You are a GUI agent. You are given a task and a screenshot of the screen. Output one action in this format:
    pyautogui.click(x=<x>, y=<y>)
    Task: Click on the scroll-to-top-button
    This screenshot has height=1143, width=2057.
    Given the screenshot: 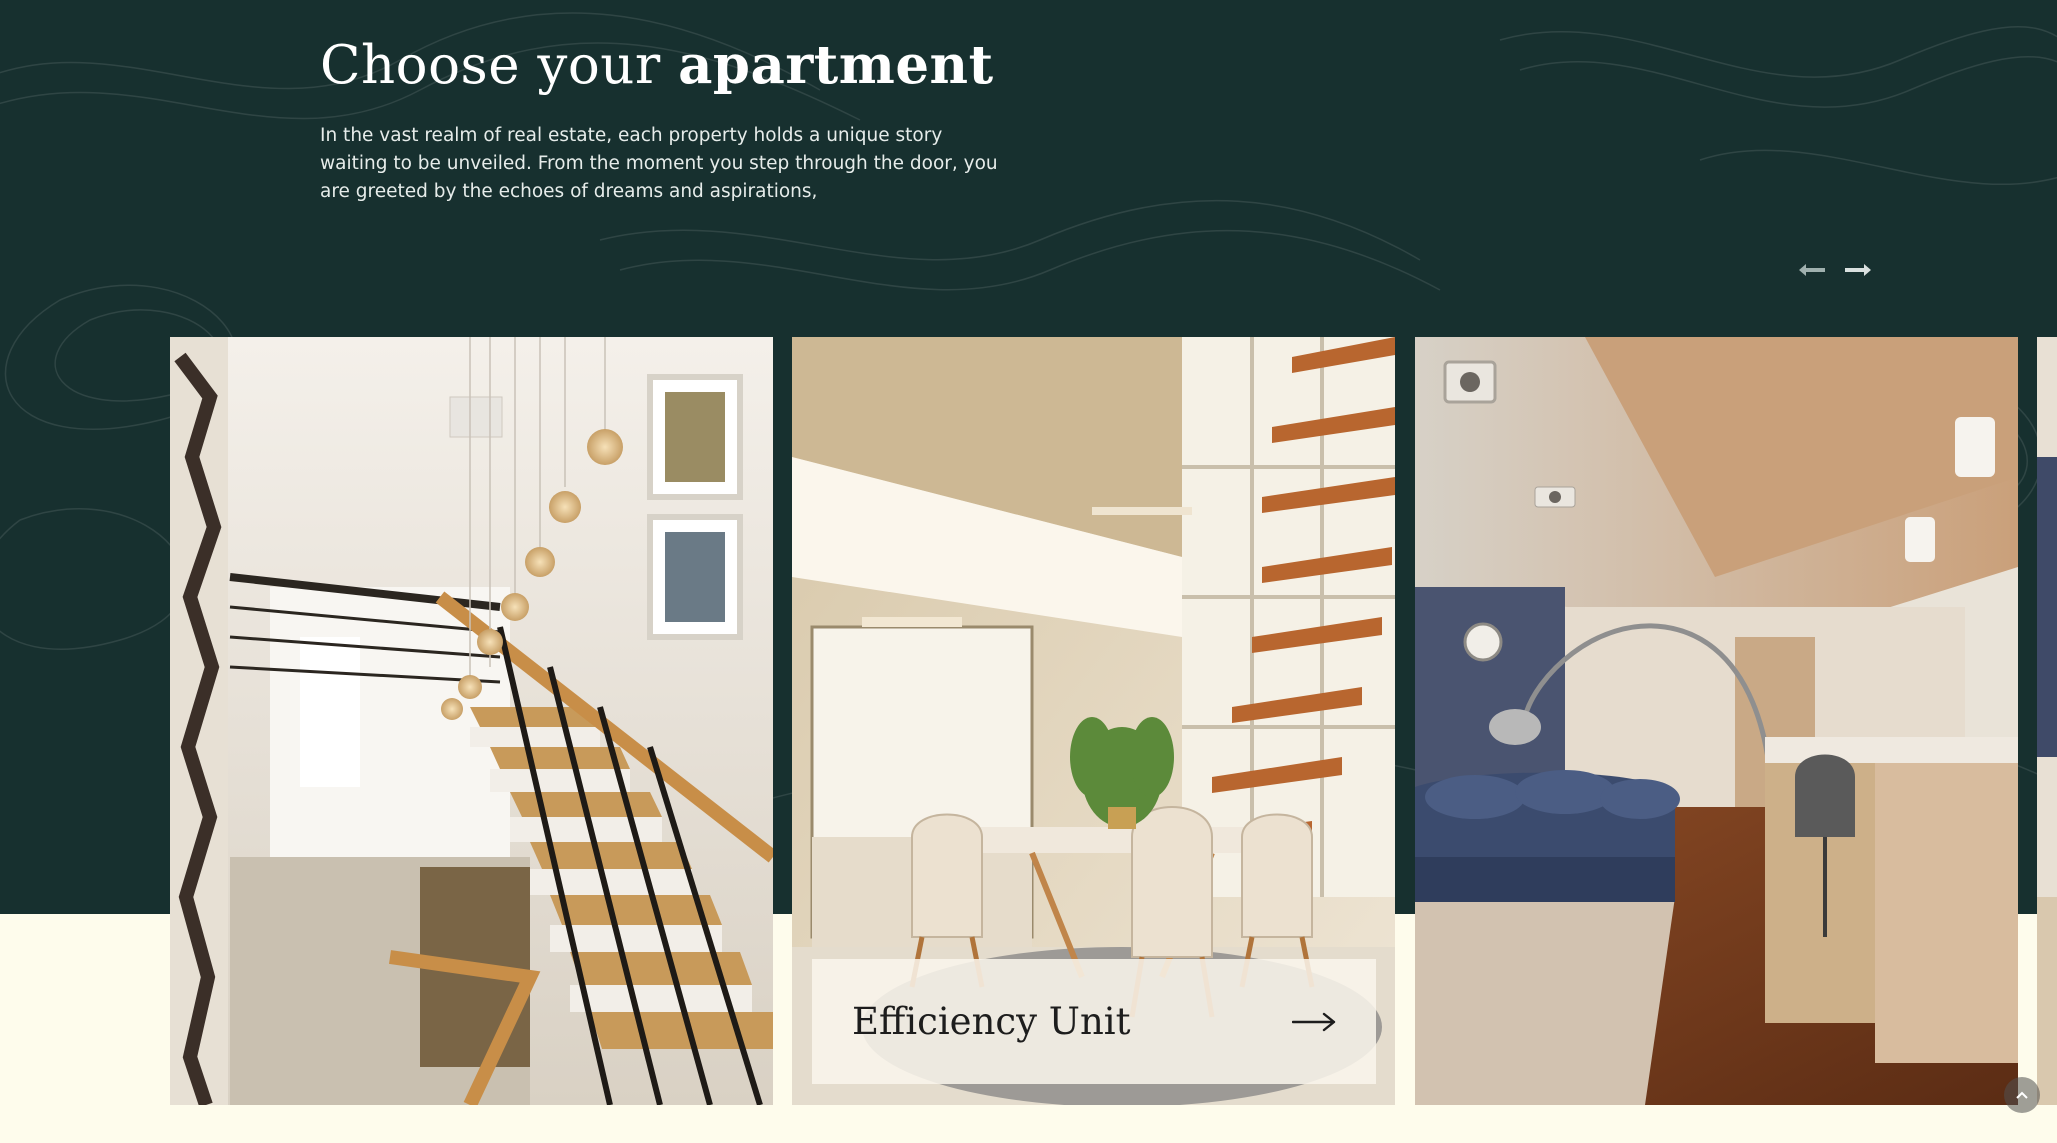 What is the action you would take?
    pyautogui.click(x=2022, y=1095)
    